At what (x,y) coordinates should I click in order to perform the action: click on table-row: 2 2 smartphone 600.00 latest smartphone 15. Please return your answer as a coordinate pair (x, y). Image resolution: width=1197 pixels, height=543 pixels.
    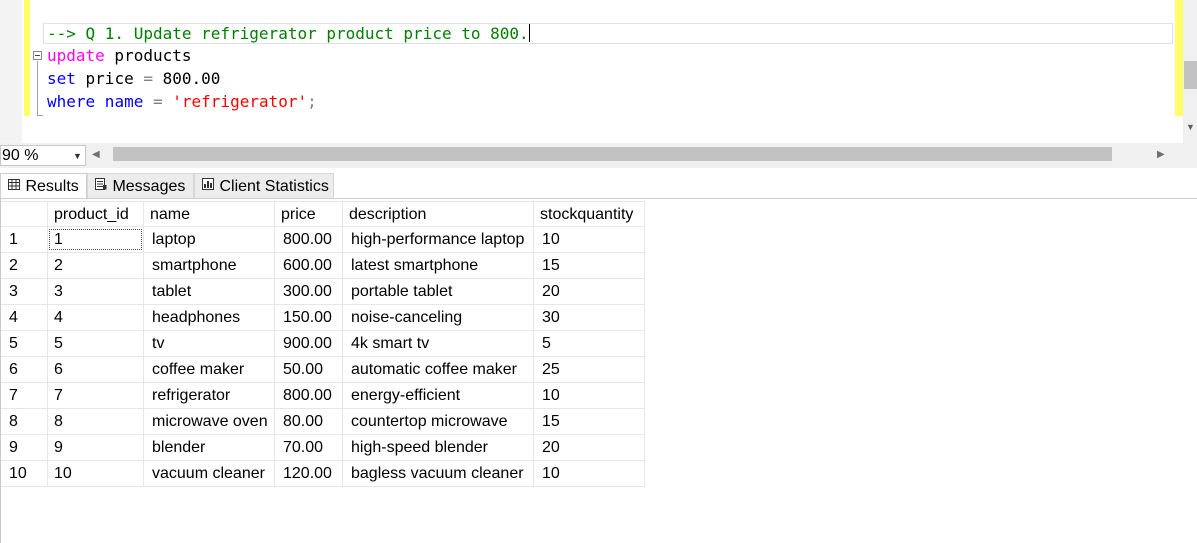
    Looking at the image, I should click on (323, 265).